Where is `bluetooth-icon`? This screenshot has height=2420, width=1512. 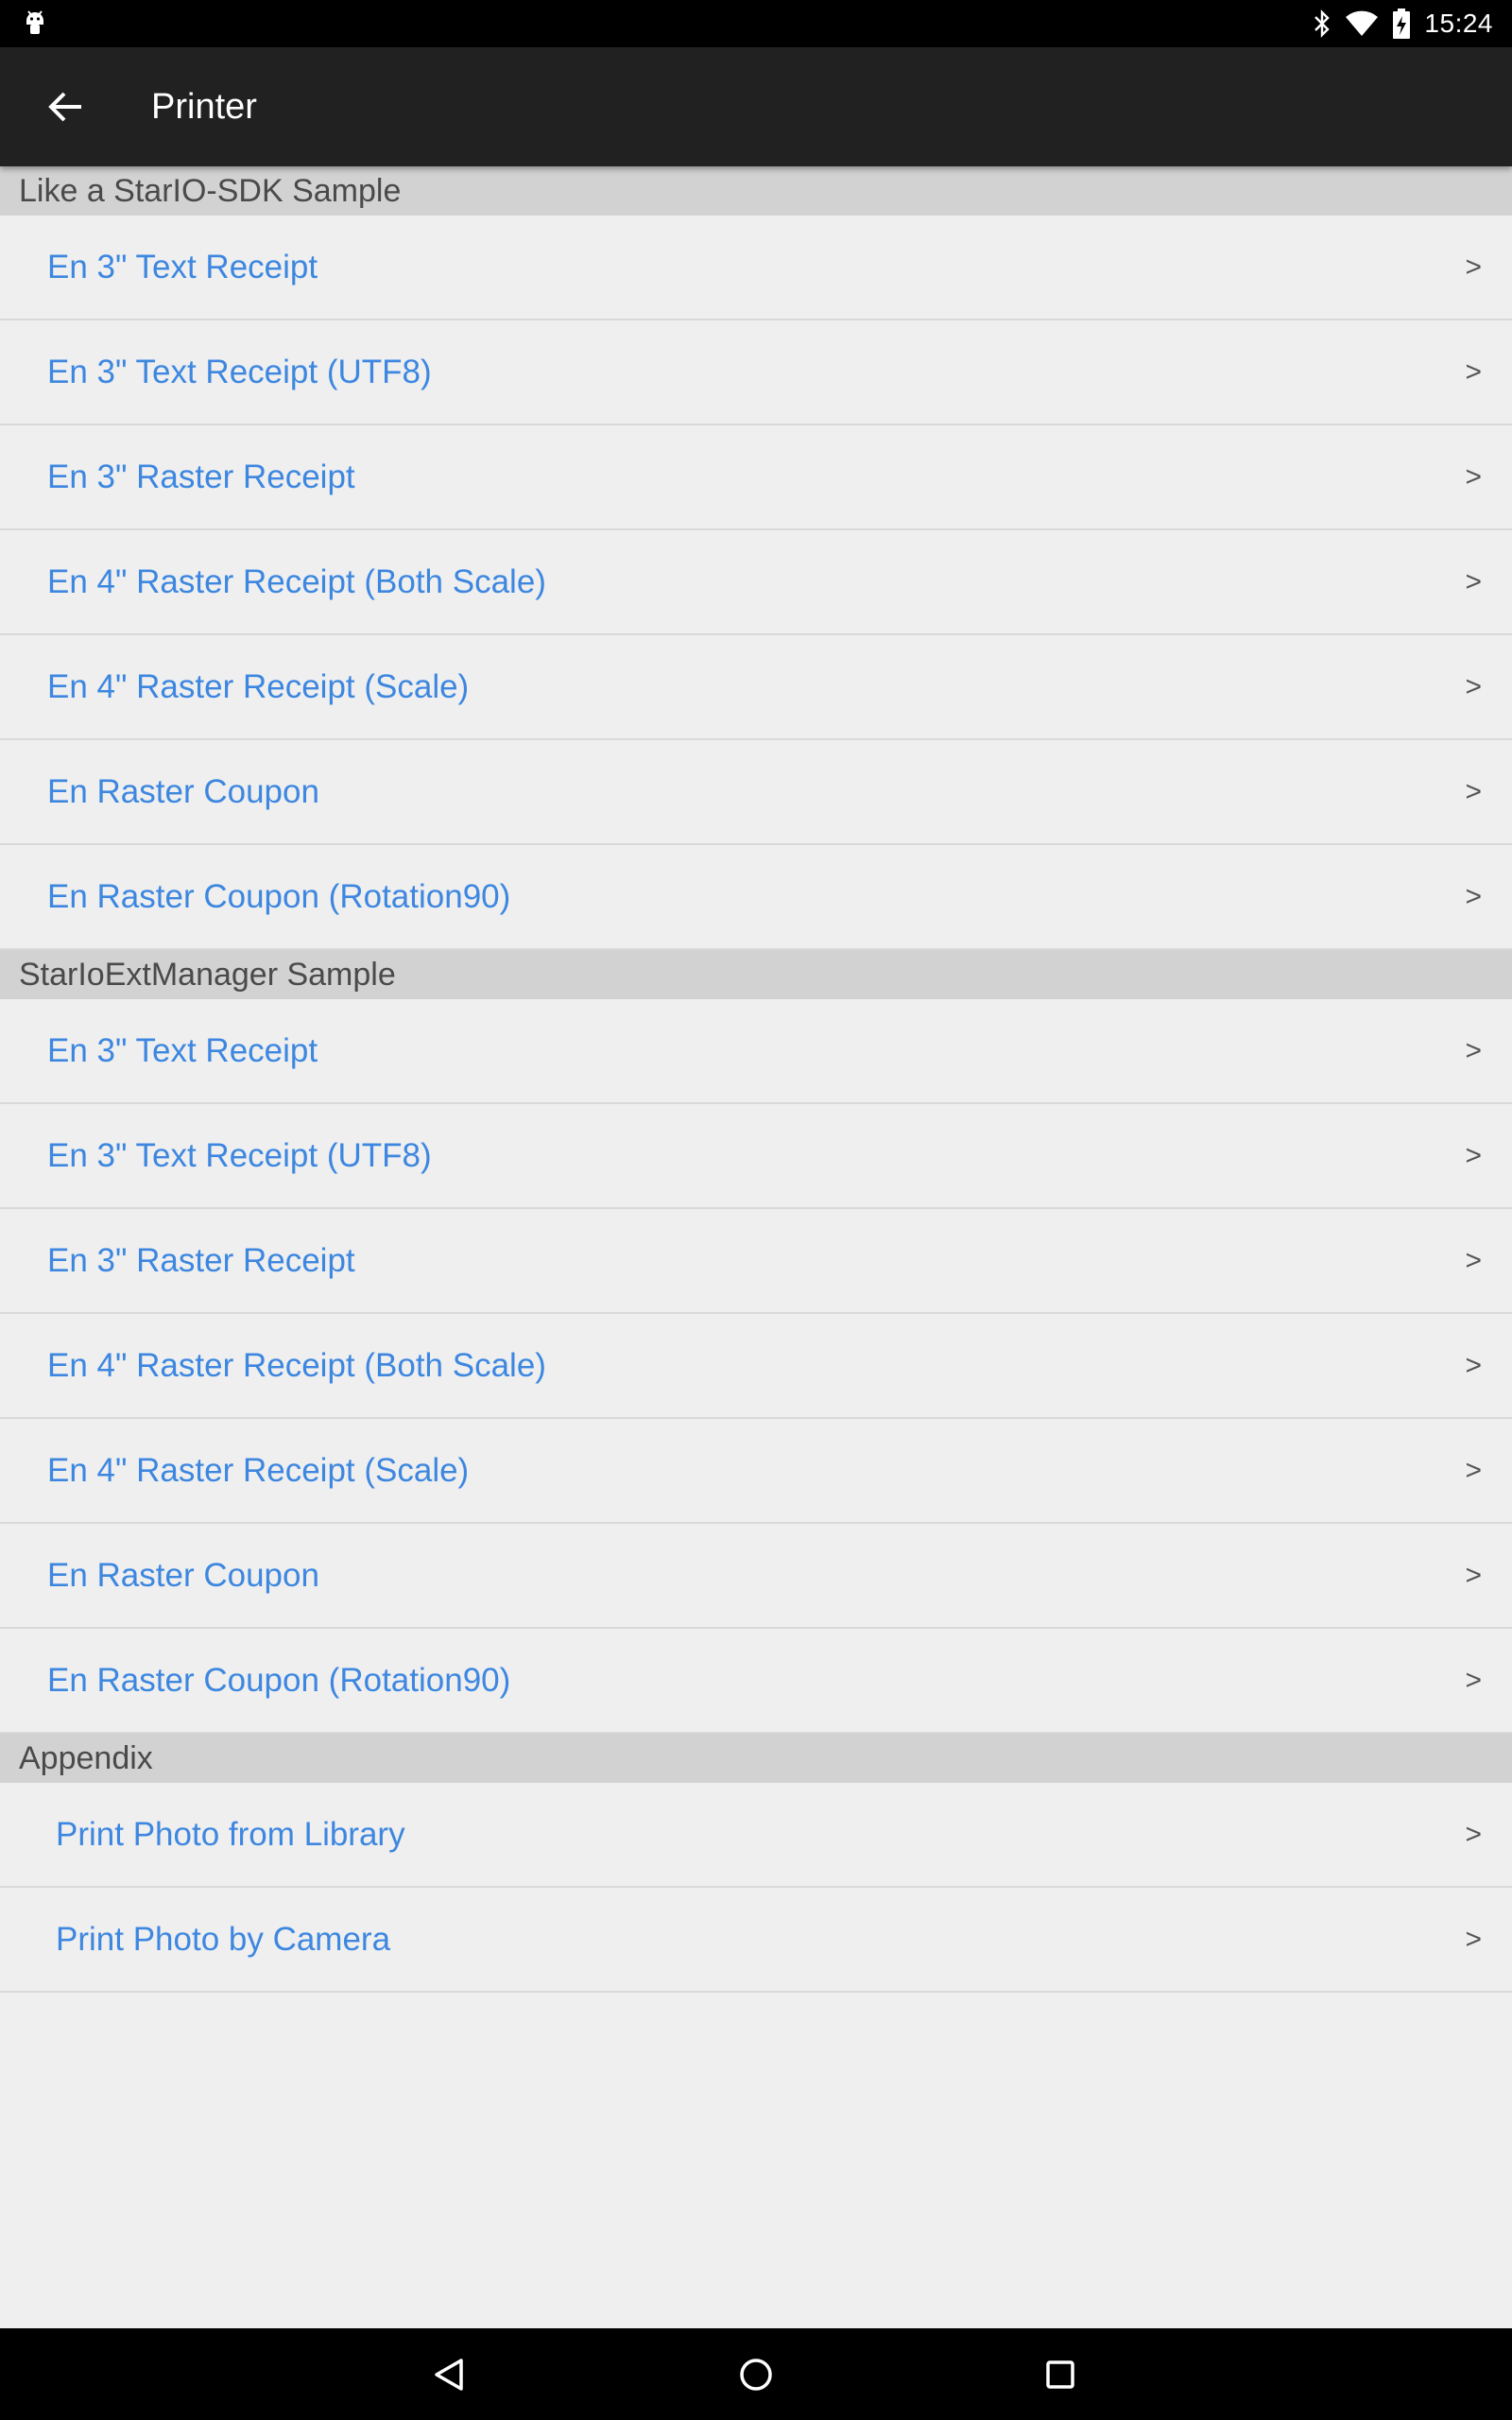
bluetooth-icon is located at coordinates (1322, 24).